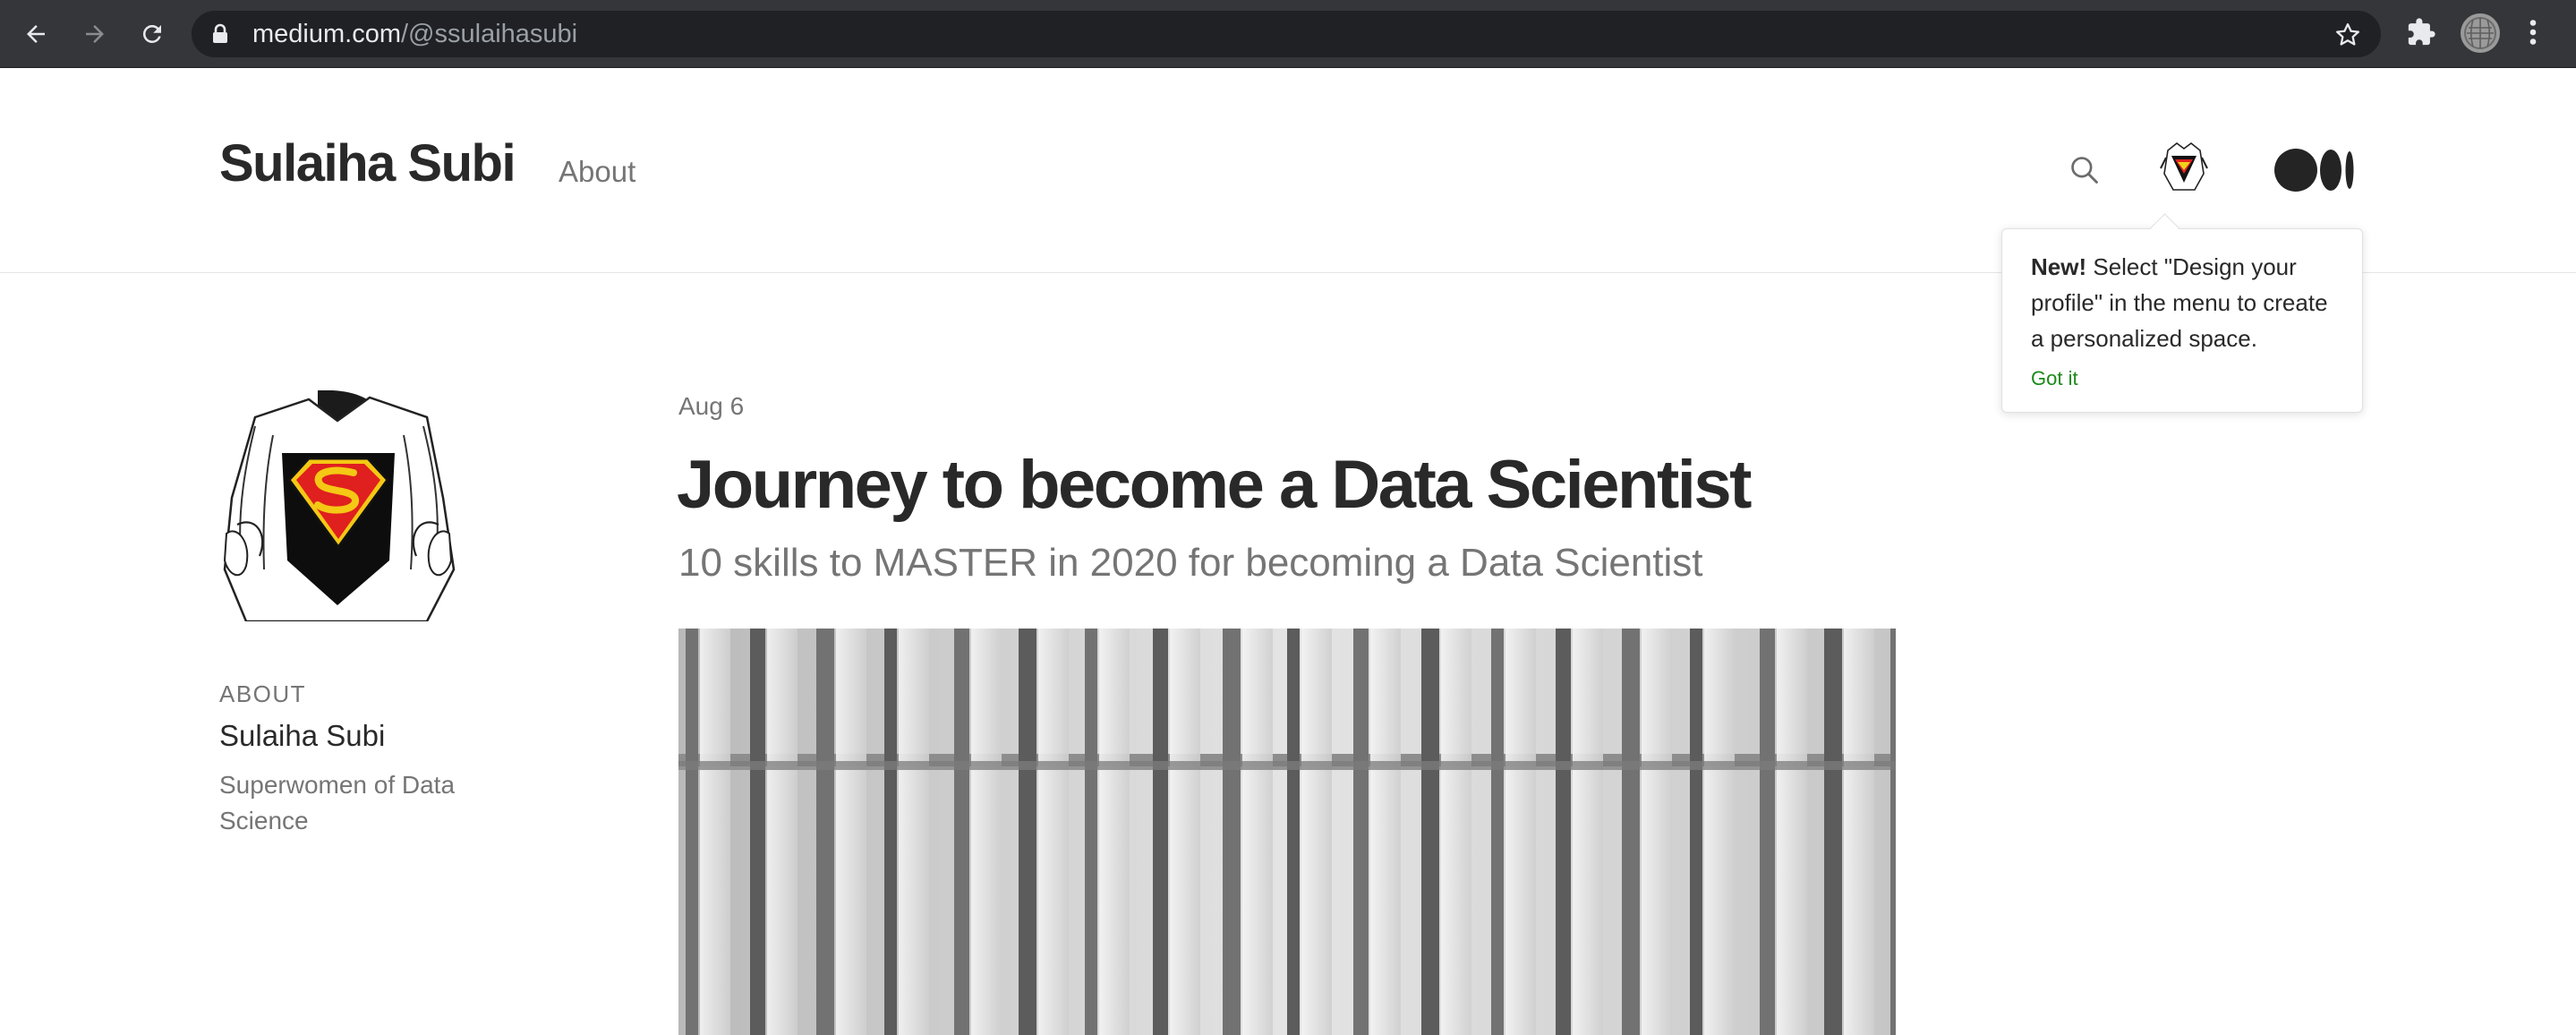 The height and width of the screenshot is (1035, 2576). I want to click on nav-link-about: About, so click(597, 172).